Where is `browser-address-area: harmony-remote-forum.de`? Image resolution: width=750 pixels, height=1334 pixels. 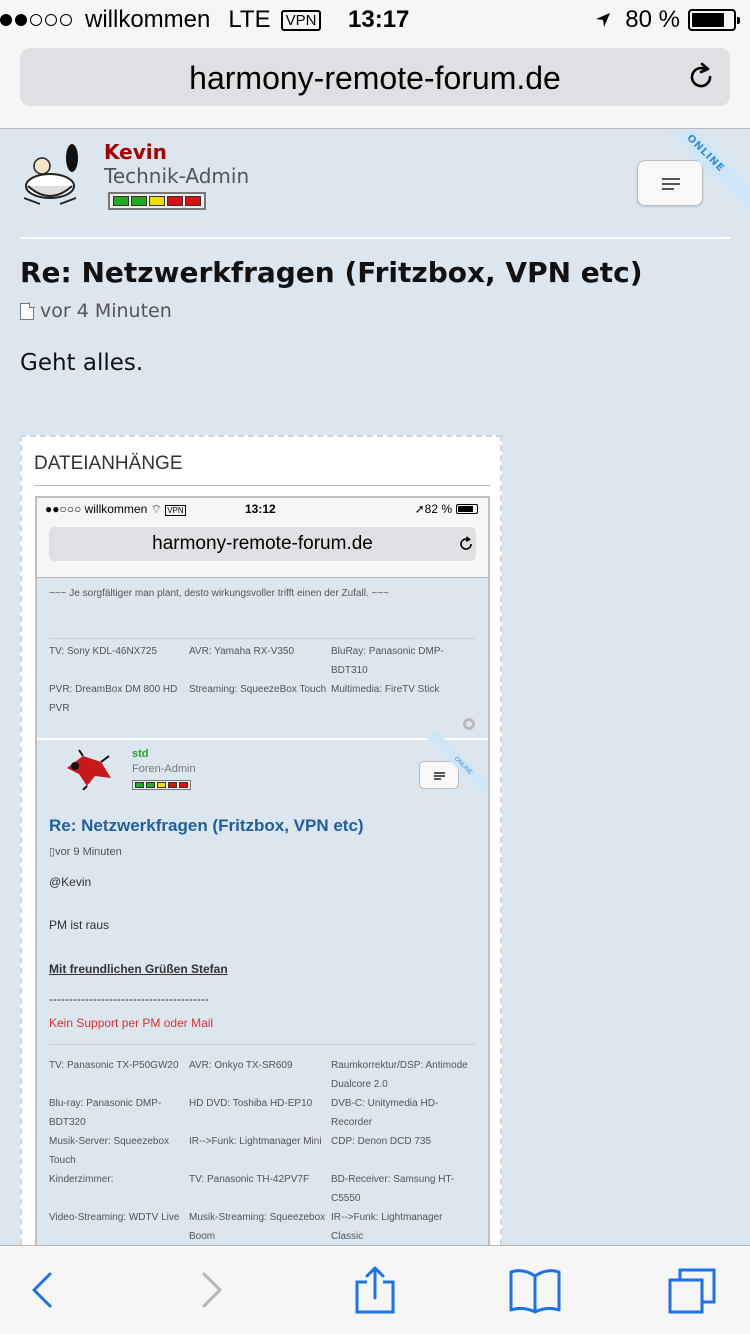 browser-address-area: harmony-remote-forum.de is located at coordinates (375, 84).